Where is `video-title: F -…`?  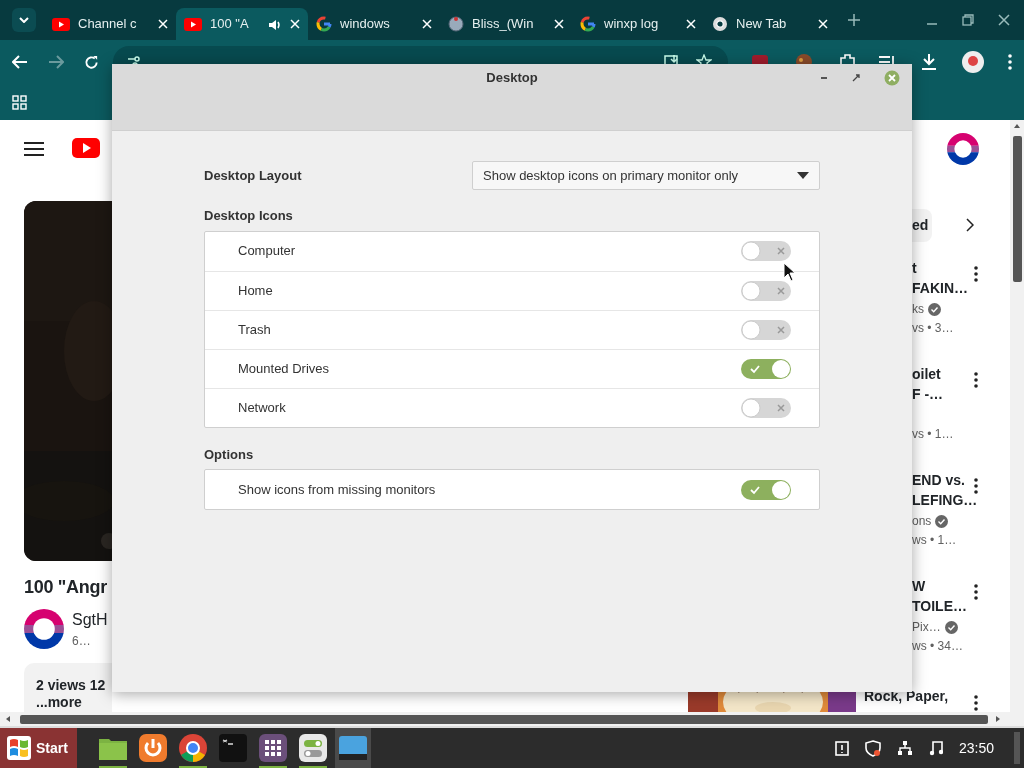 video-title: F -… is located at coordinates (943, 394).